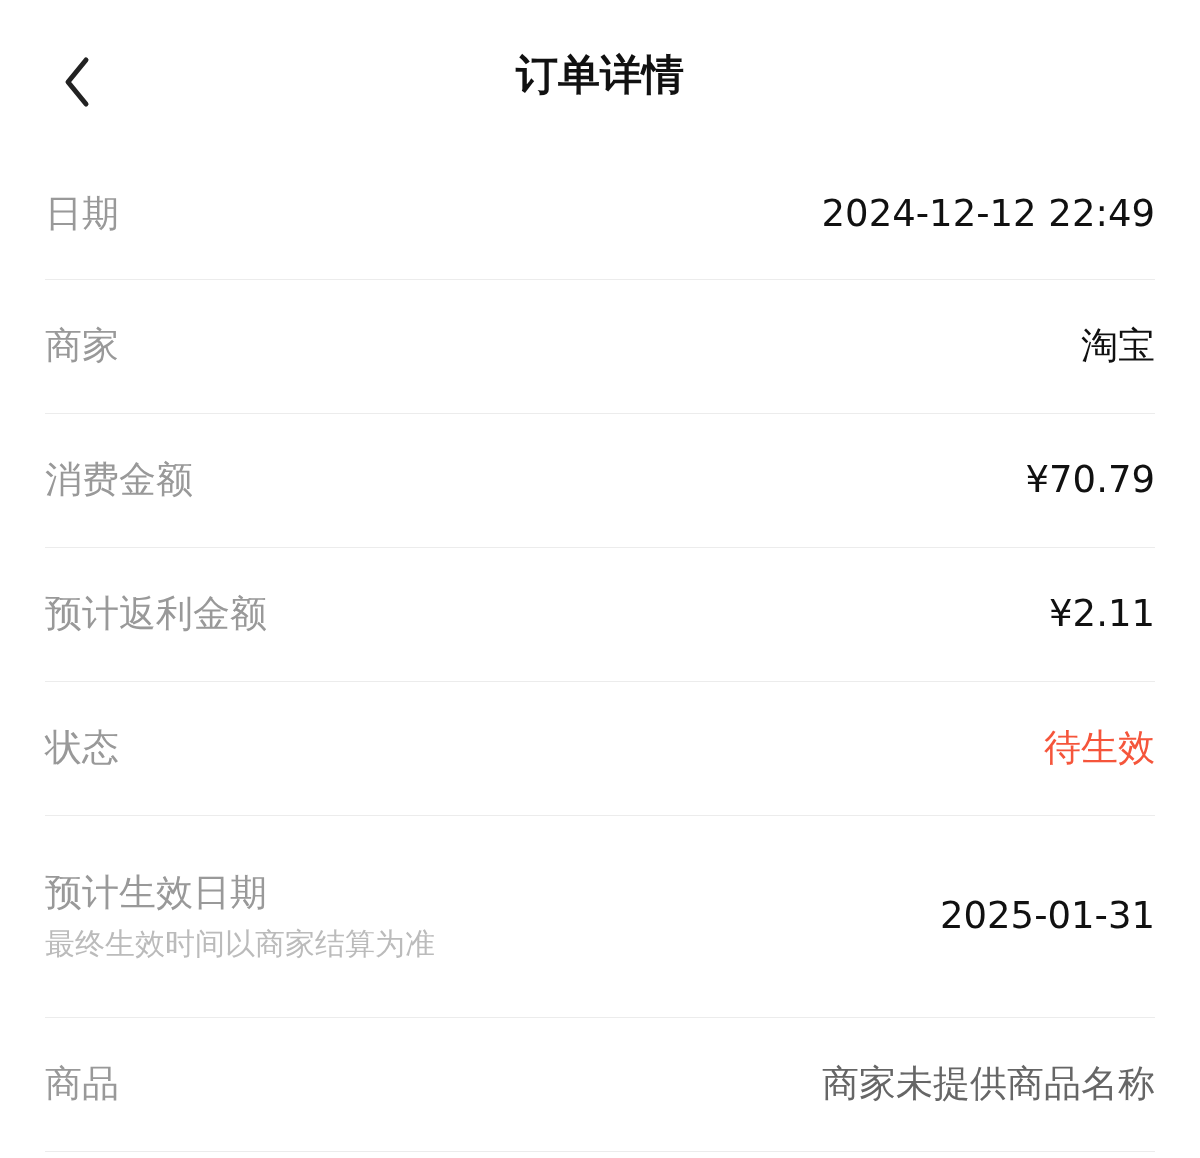 The height and width of the screenshot is (1158, 1200). Describe the element at coordinates (82, 748) in the screenshot. I see `field-label: 状态` at that location.